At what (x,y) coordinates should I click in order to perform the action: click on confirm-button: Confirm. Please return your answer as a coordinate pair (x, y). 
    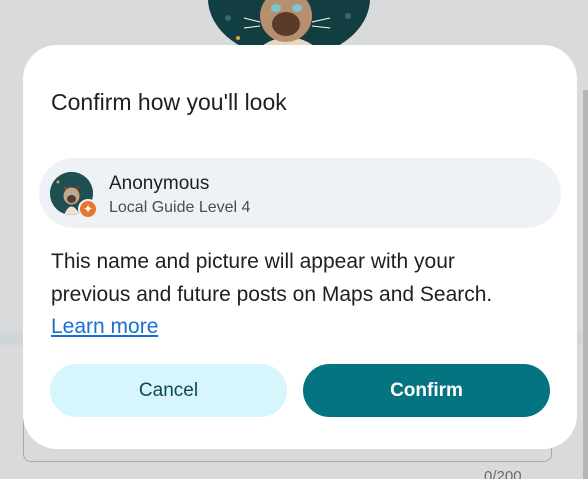
    Looking at the image, I should click on (426, 390).